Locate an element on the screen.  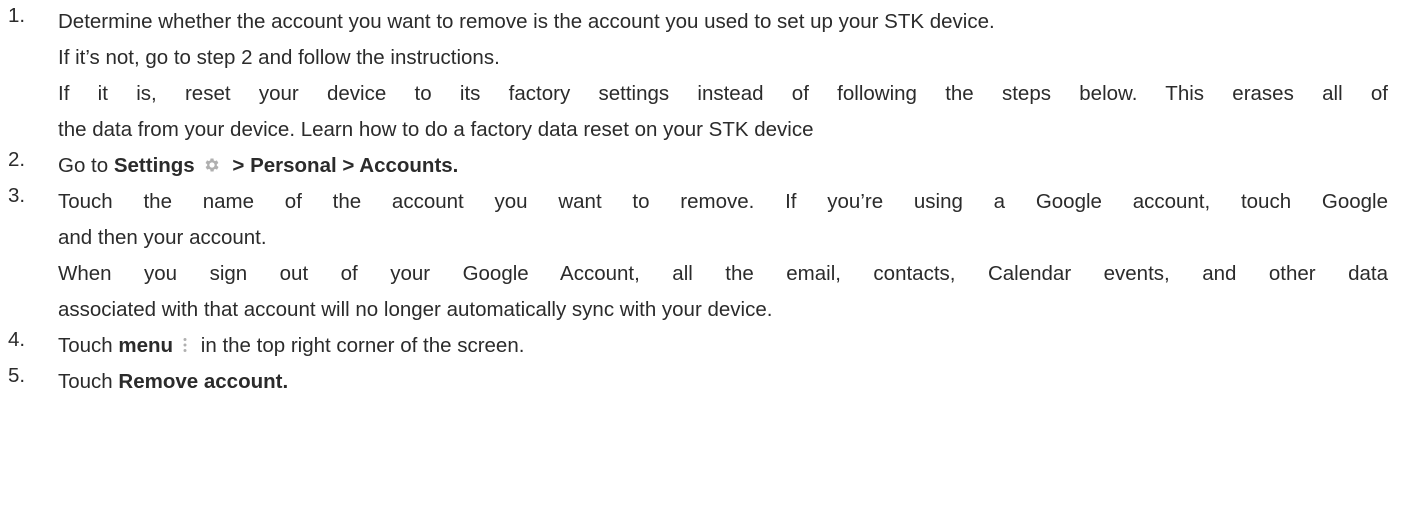
step-number: 4. is located at coordinates (17, 339).